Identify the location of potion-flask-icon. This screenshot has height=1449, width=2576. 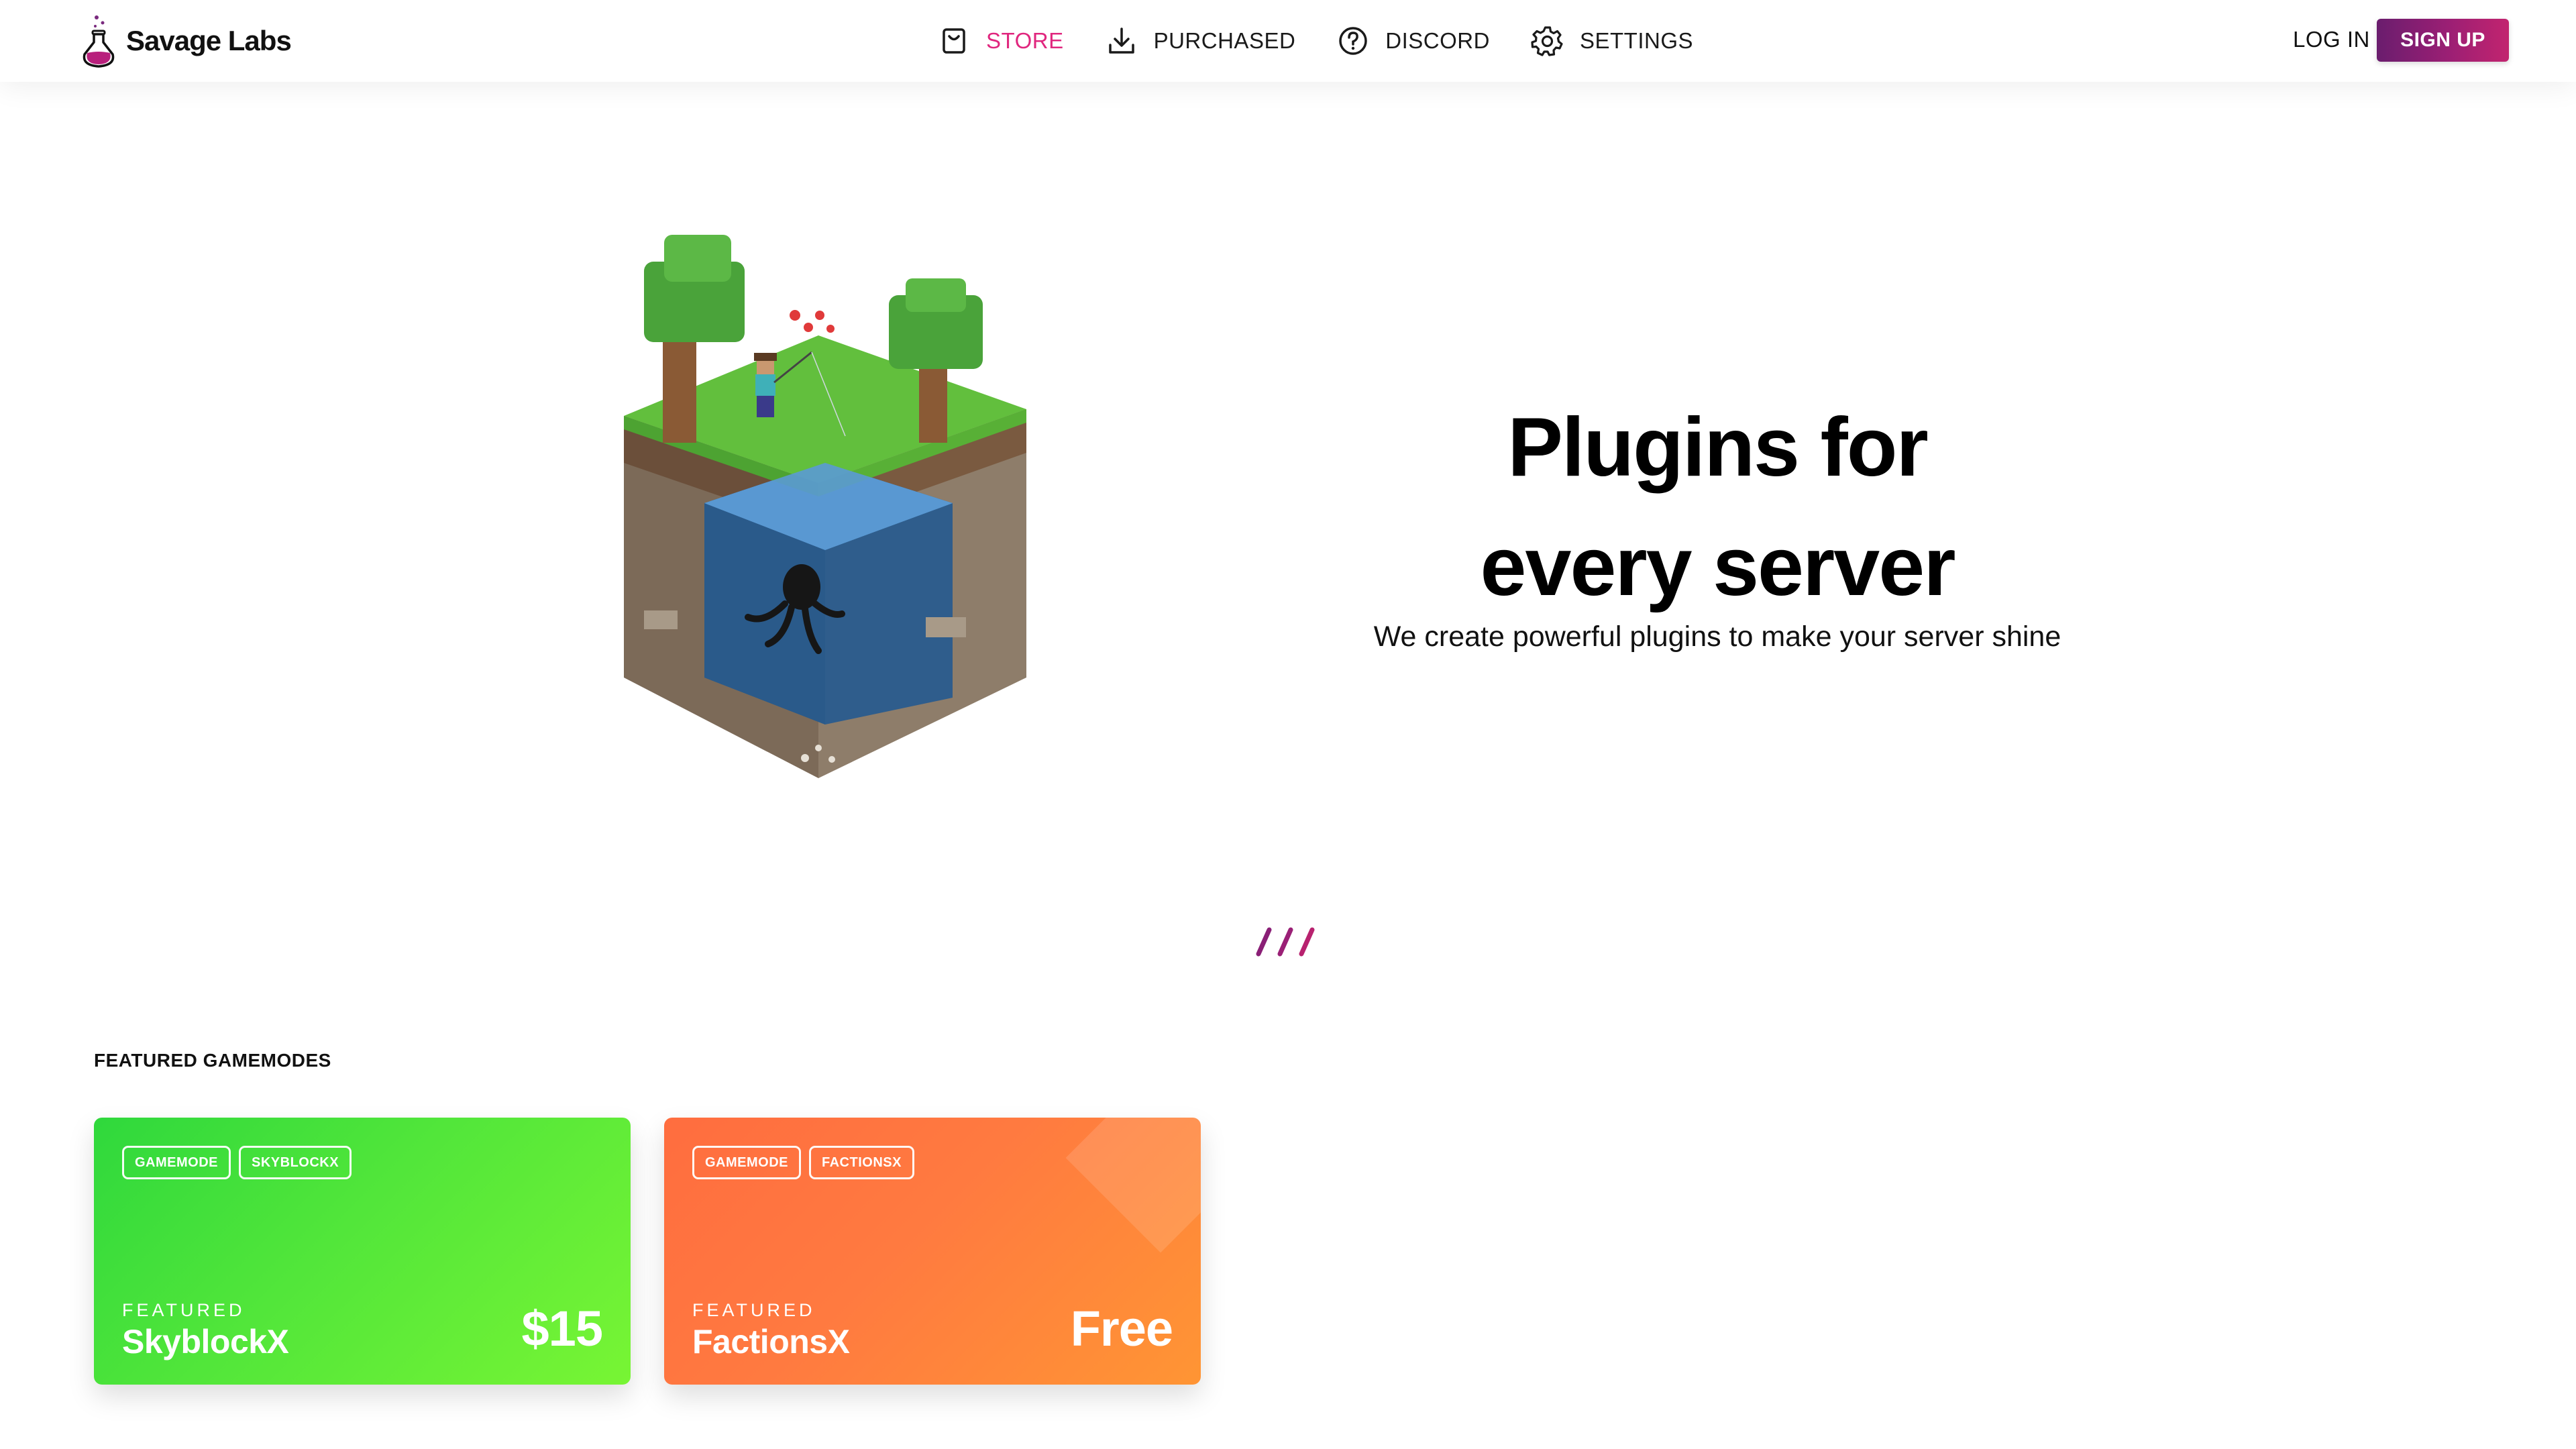
(99, 41).